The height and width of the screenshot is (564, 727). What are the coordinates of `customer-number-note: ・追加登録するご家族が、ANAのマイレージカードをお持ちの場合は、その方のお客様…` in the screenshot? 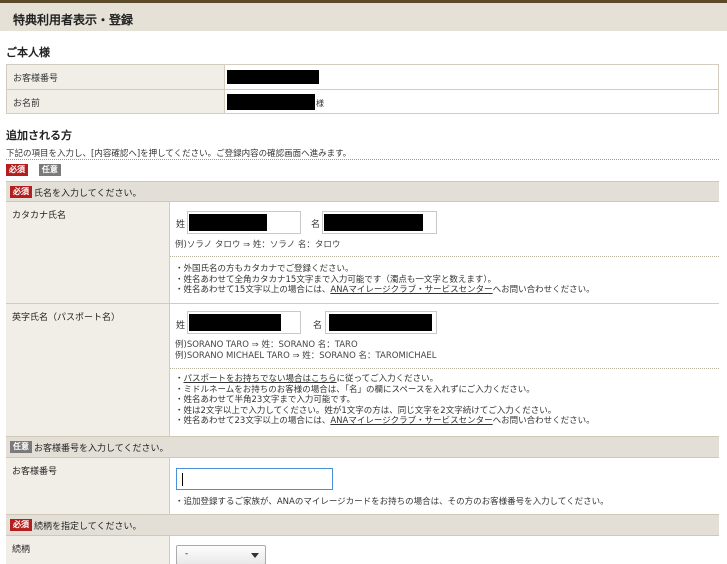 It's located at (392, 502).